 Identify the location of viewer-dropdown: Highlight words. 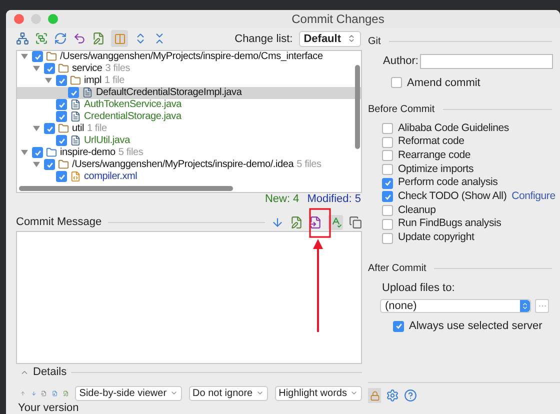
(318, 393).